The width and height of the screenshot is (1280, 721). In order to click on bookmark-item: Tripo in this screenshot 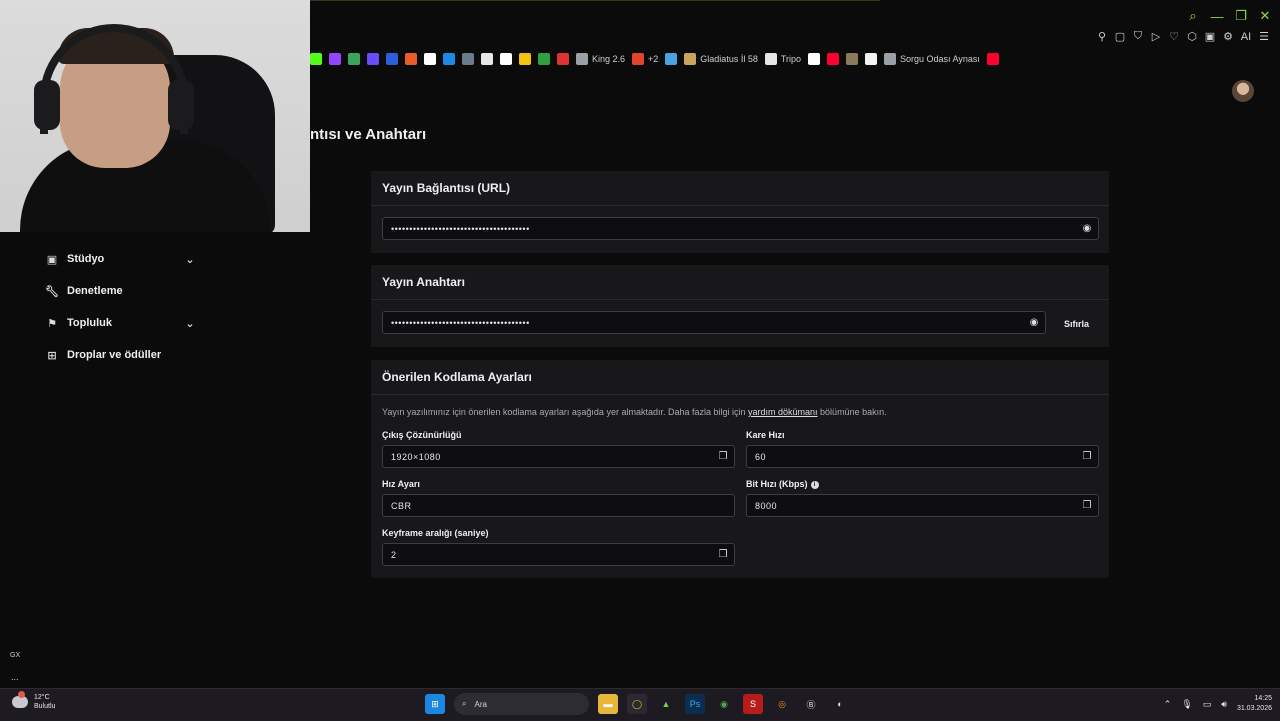, I will do `click(783, 59)`.